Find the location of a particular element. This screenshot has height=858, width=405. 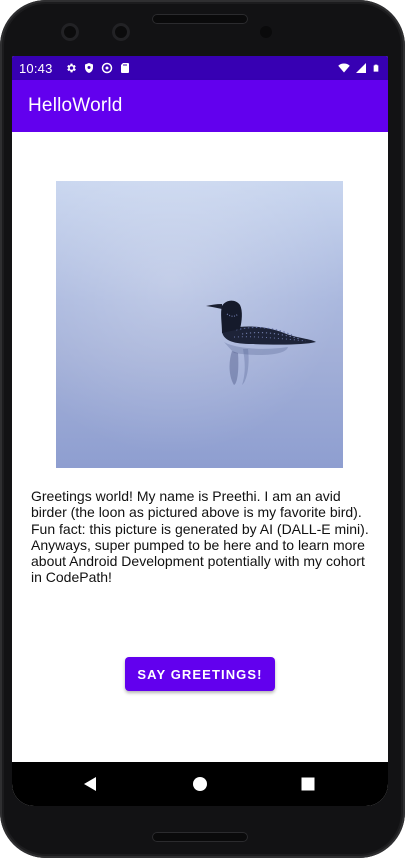

back-icon is located at coordinates (90, 784).